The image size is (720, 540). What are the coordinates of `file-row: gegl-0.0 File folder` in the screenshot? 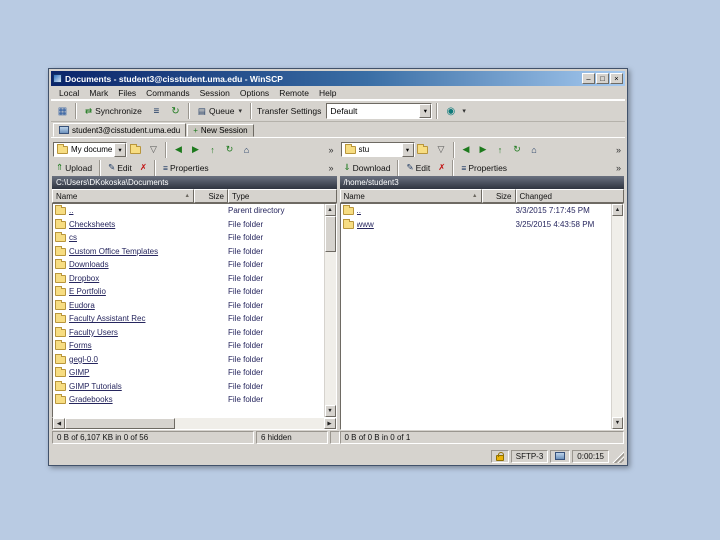 It's located at (188, 360).